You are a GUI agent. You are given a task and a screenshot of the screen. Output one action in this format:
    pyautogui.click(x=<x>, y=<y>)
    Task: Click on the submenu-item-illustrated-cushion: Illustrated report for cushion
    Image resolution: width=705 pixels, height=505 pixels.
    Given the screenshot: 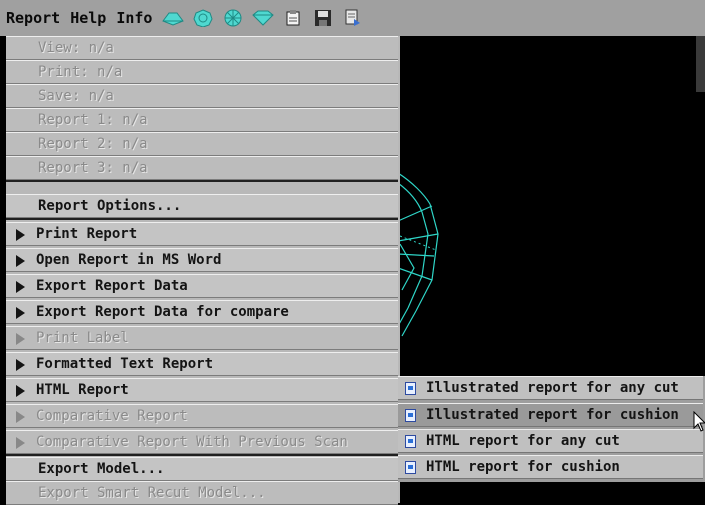 What is the action you would take?
    pyautogui.click(x=550, y=415)
    